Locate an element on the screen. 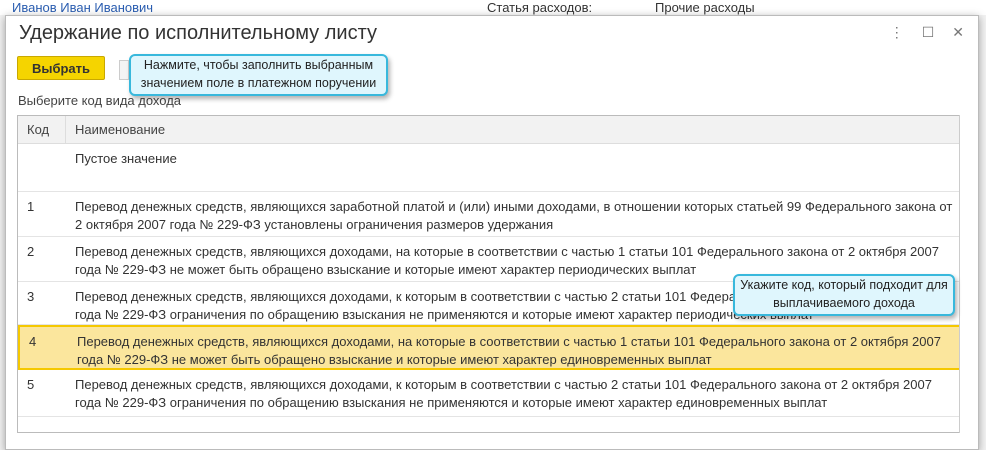 This screenshot has height=450, width=986. row-code: 4 is located at coordinates (33, 341).